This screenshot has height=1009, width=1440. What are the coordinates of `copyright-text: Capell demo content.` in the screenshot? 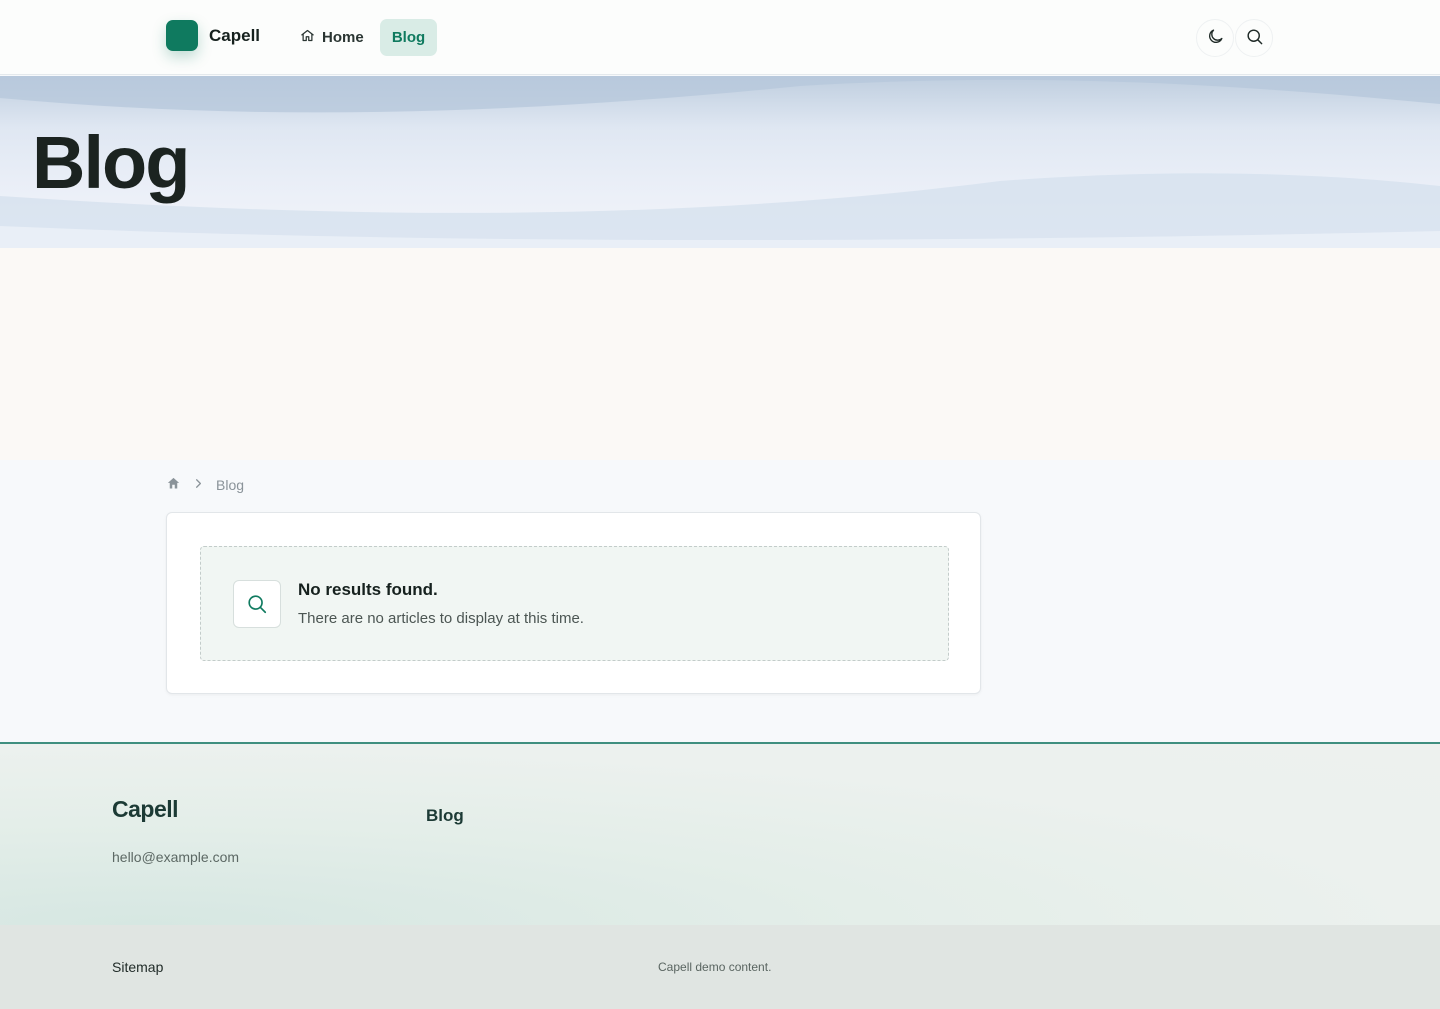 It's located at (715, 967).